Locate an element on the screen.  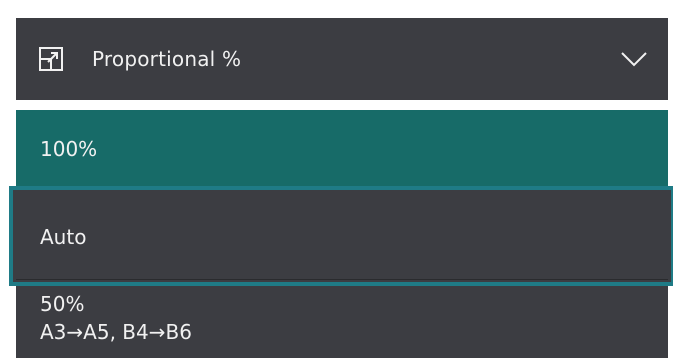
option-label: 50% is located at coordinates (62, 304).